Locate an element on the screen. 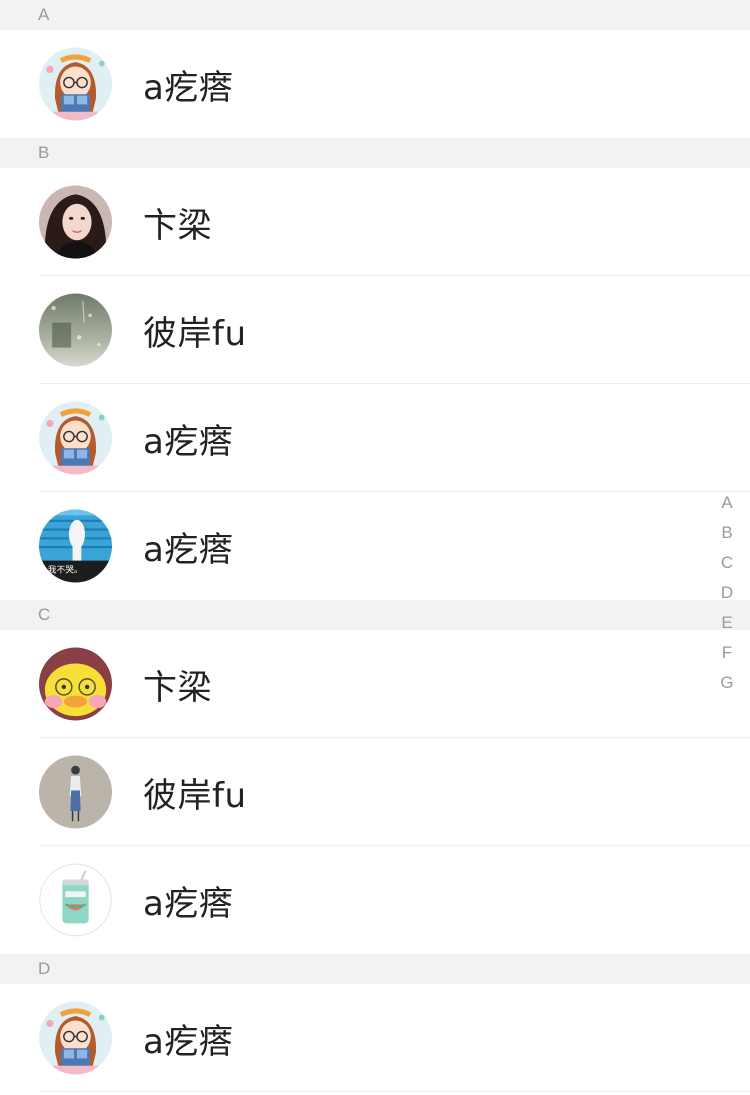 The image size is (750, 1095). index-letter-a: A is located at coordinates (726, 503).